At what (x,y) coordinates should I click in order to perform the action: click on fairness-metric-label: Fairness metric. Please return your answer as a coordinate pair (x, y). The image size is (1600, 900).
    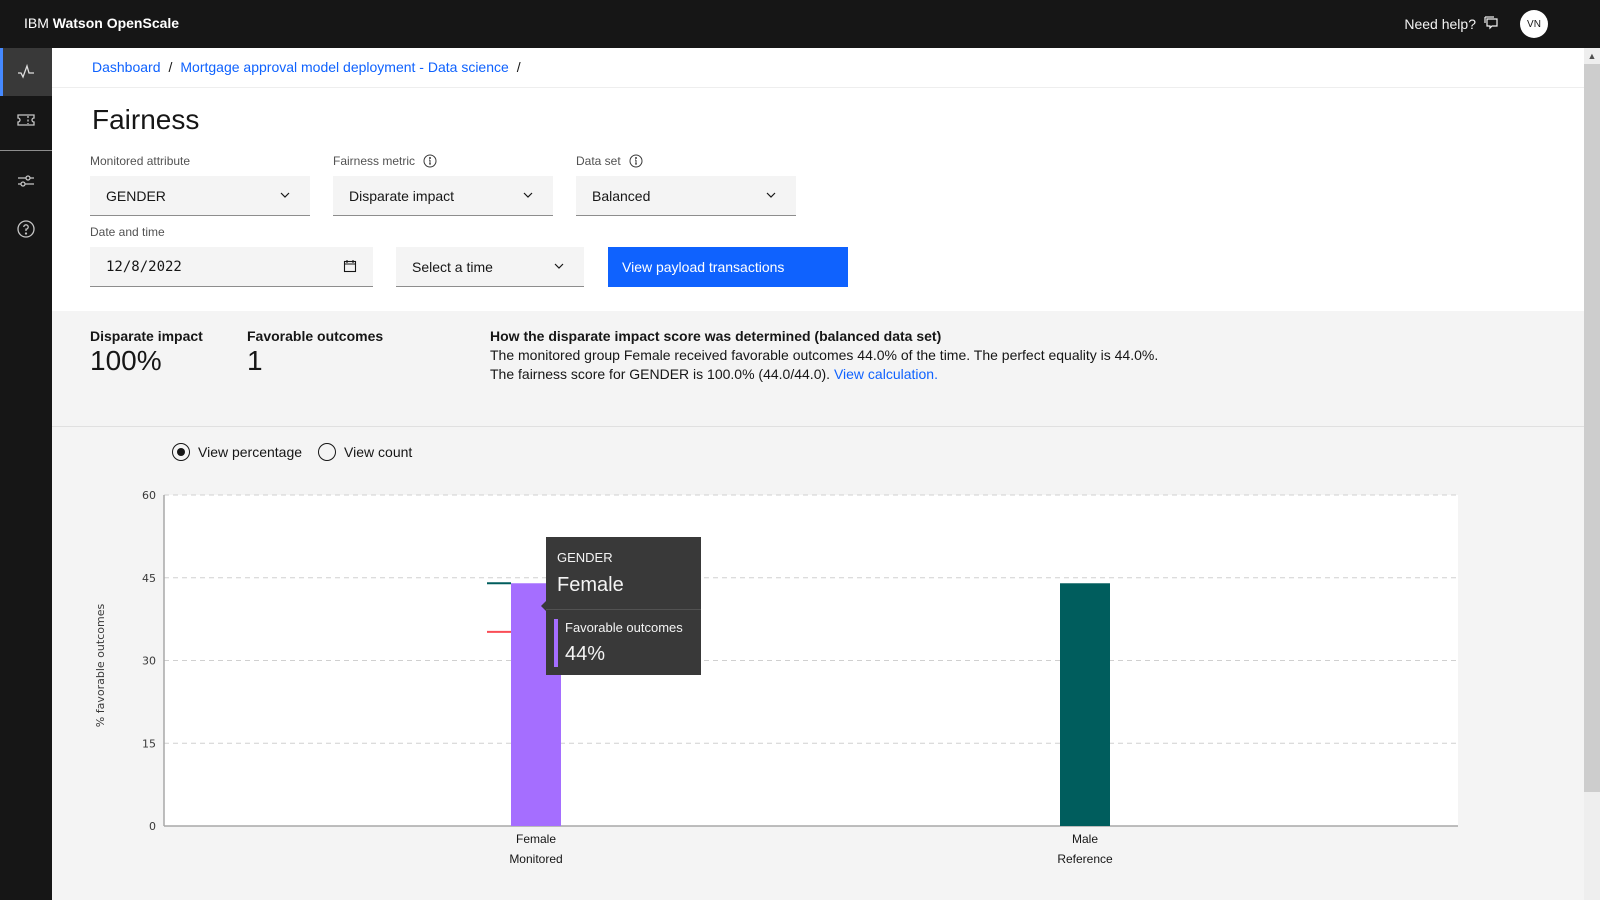
    Looking at the image, I should click on (385, 161).